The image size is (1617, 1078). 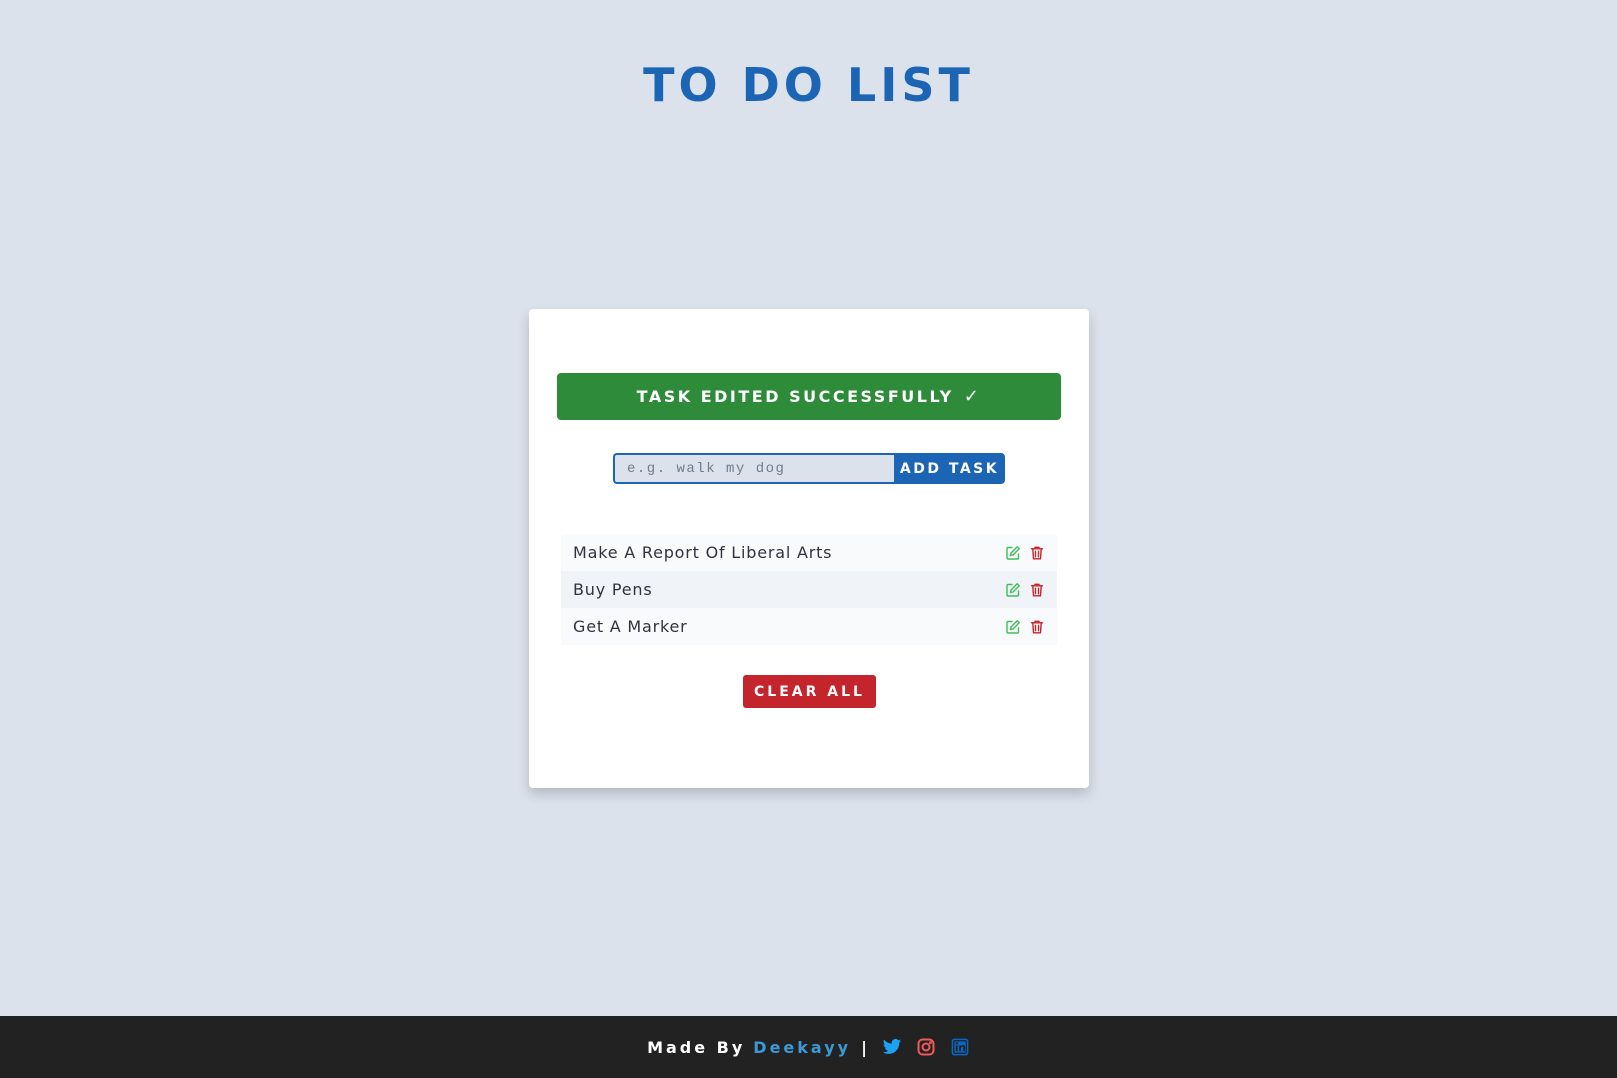 I want to click on instagram-icon, so click(x=926, y=1047).